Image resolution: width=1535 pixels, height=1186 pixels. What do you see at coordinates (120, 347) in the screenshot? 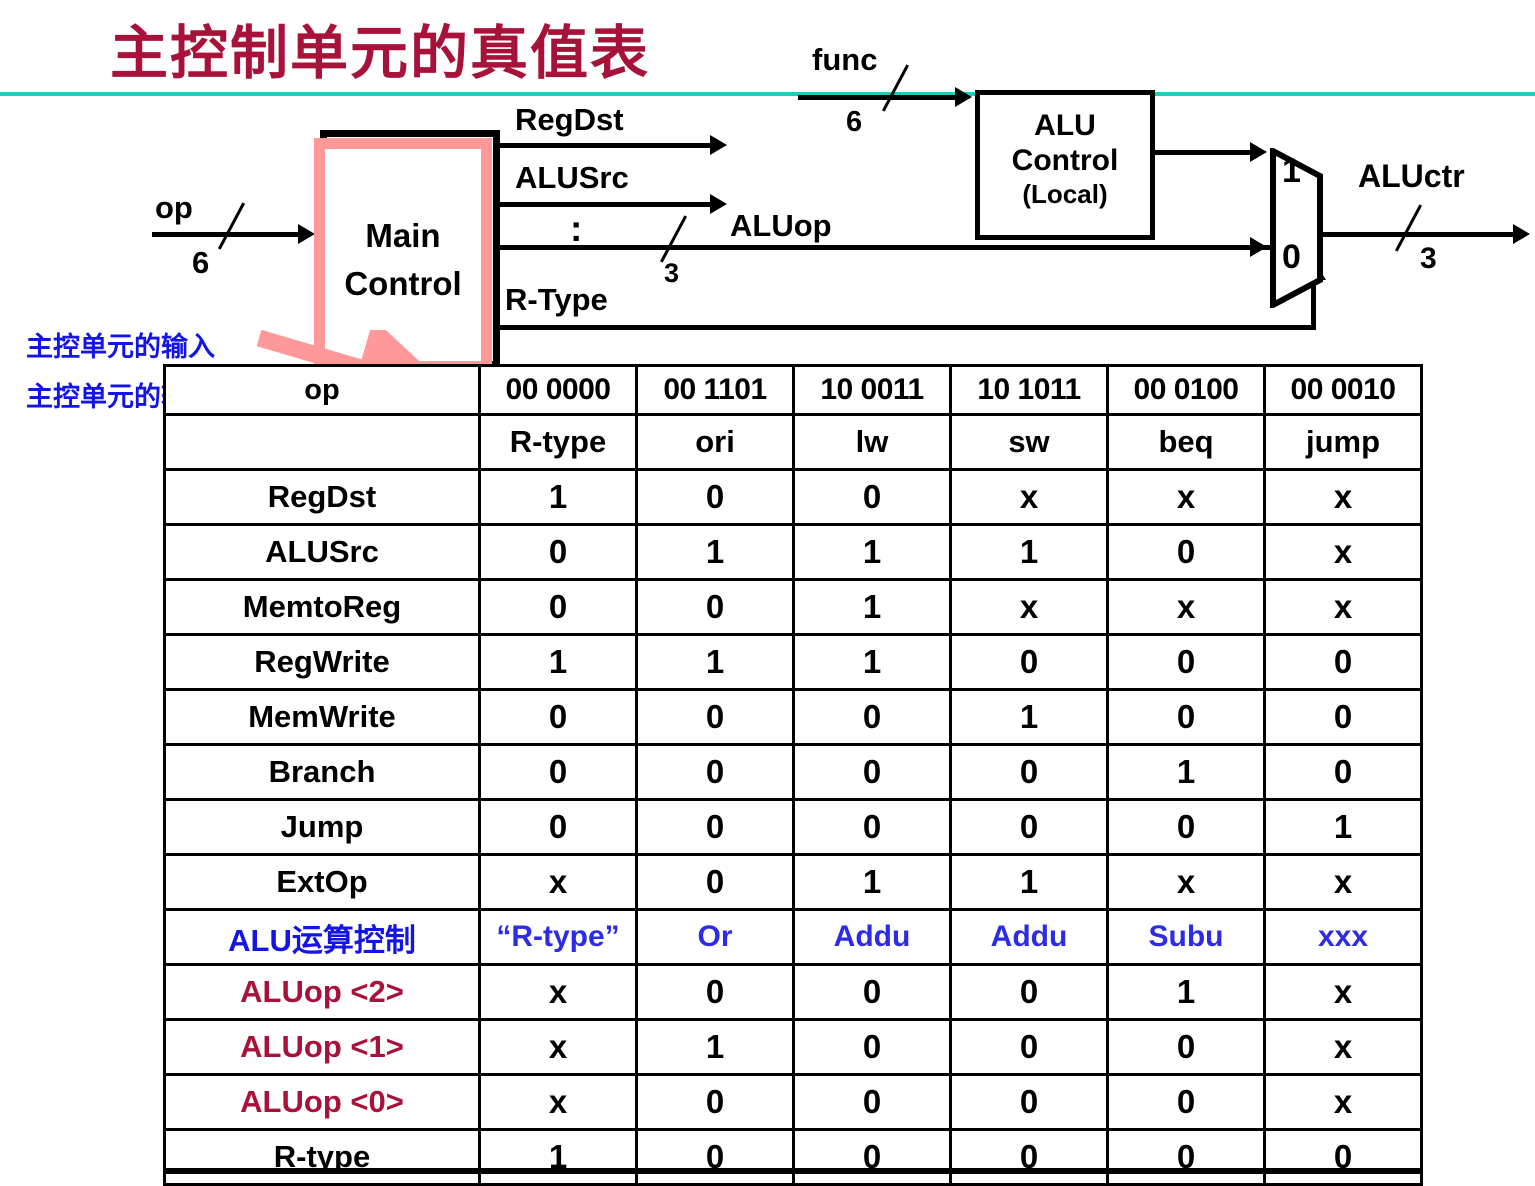
I see `annotation-main-control-input: 主控单元的输入` at bounding box center [120, 347].